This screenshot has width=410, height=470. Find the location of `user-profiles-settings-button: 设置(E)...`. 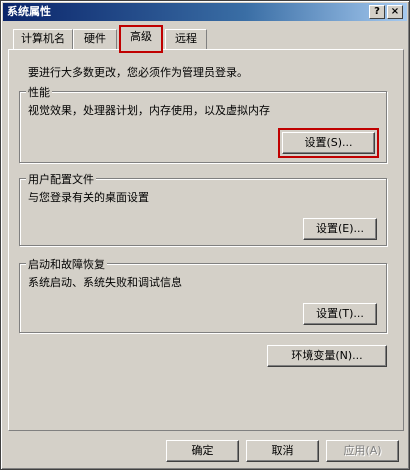

user-profiles-settings-button: 设置(E)... is located at coordinates (340, 229).